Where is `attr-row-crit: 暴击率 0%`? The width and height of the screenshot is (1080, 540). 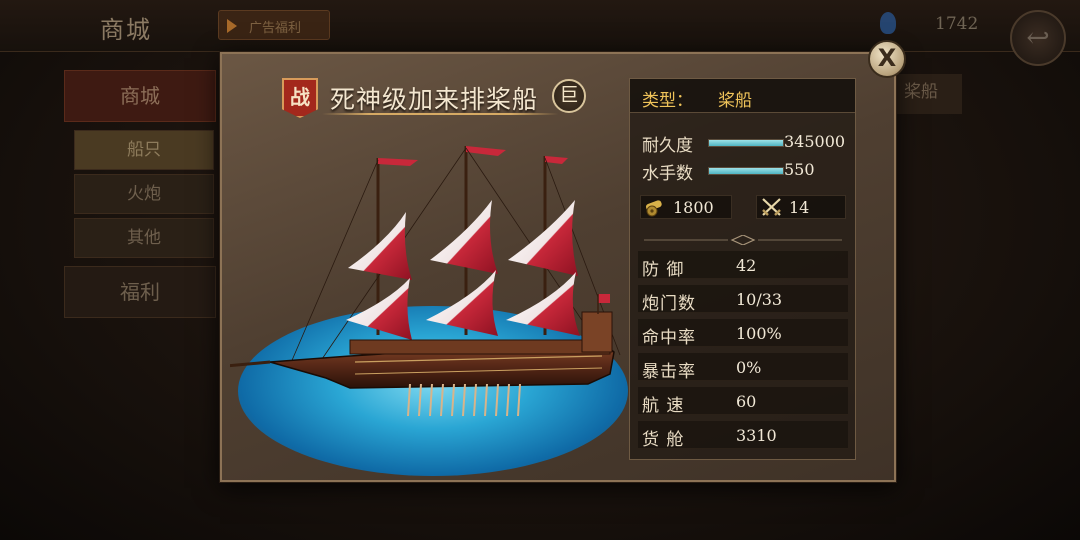 attr-row-crit: 暴击率 0% is located at coordinates (743, 367).